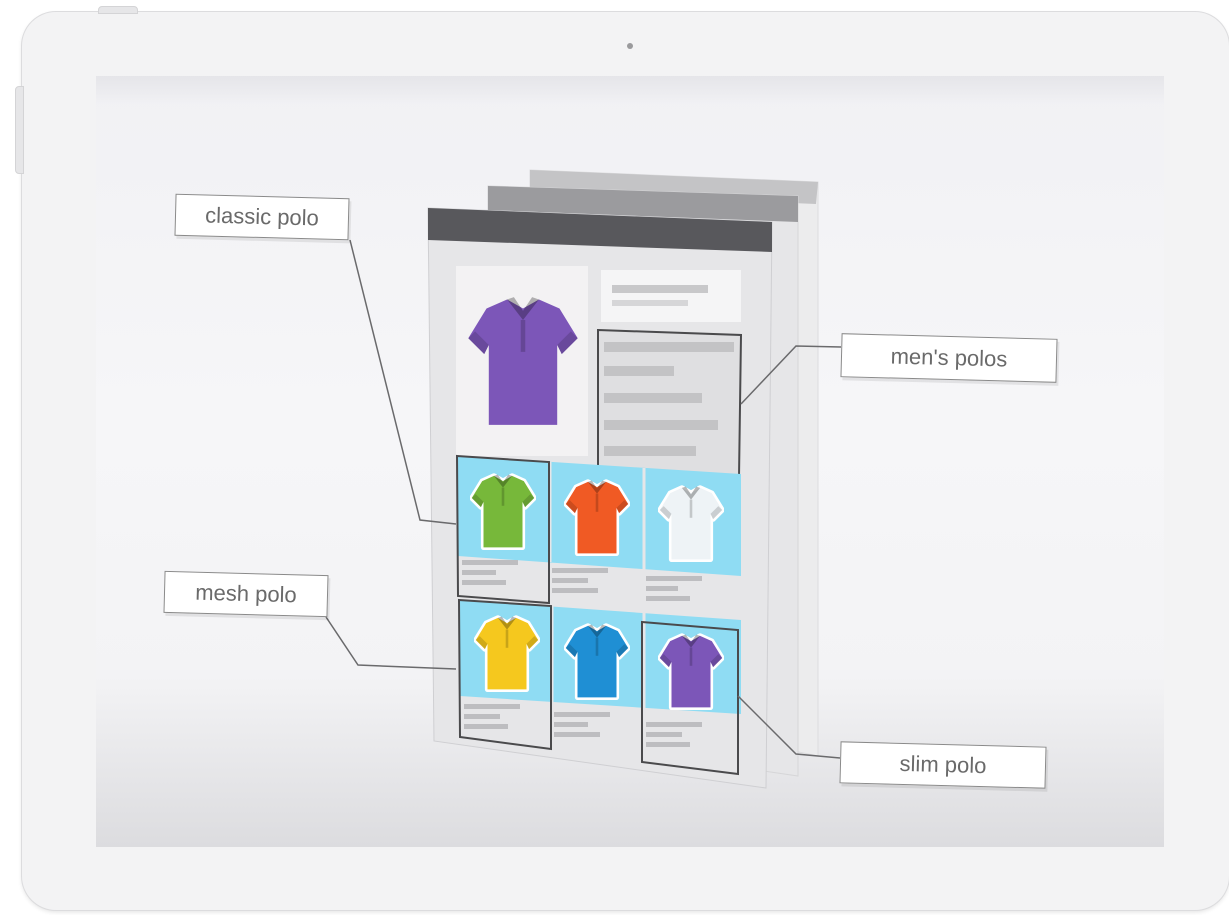 This screenshot has width=1229, height=915. I want to click on callout-classic-polo: classic polo, so click(262, 217).